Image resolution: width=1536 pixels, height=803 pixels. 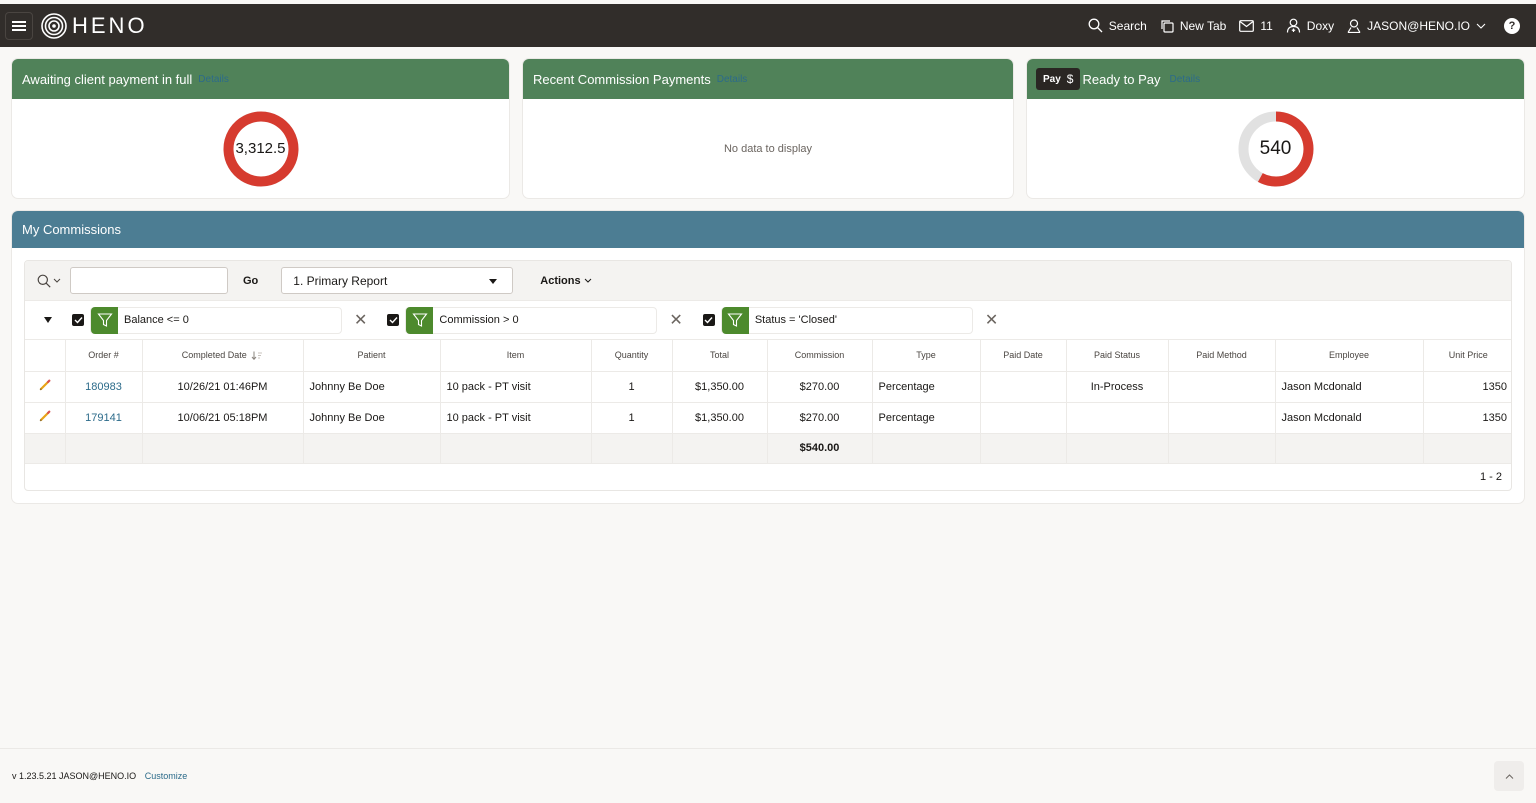 I want to click on card-body: No data to display, so click(x=768, y=148).